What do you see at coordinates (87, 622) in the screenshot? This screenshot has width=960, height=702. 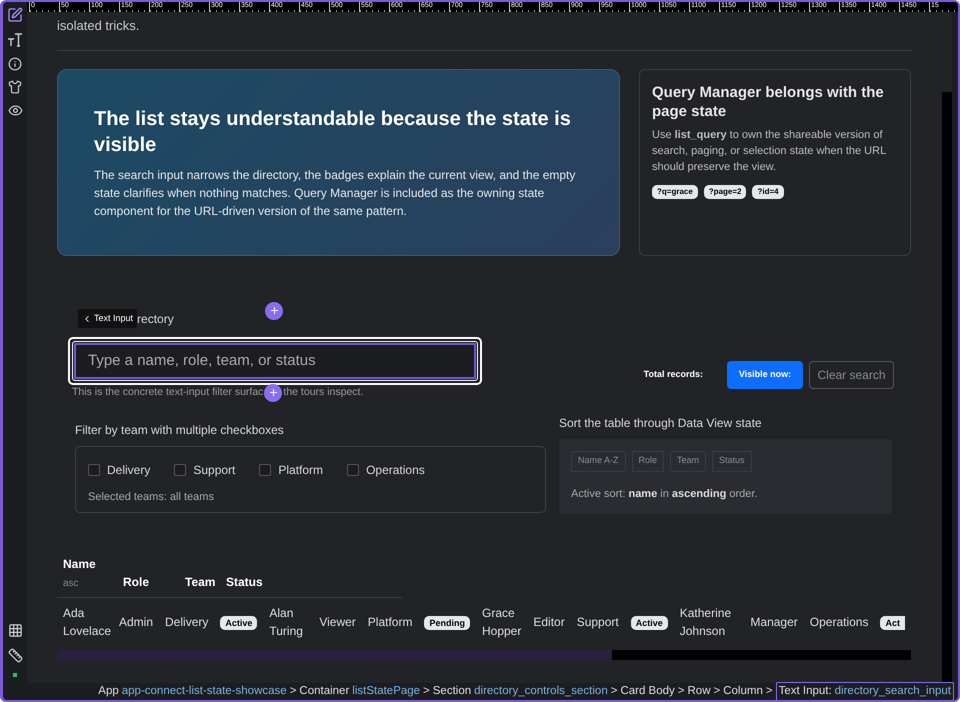 I see `table-cell-text: Ada Lovelace` at bounding box center [87, 622].